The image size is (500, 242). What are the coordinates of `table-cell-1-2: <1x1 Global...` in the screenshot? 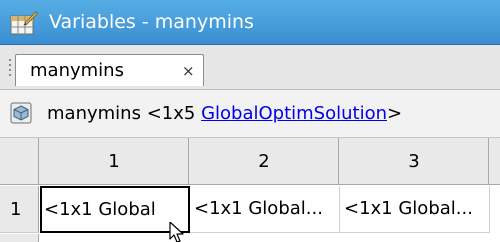 It's located at (265, 209).